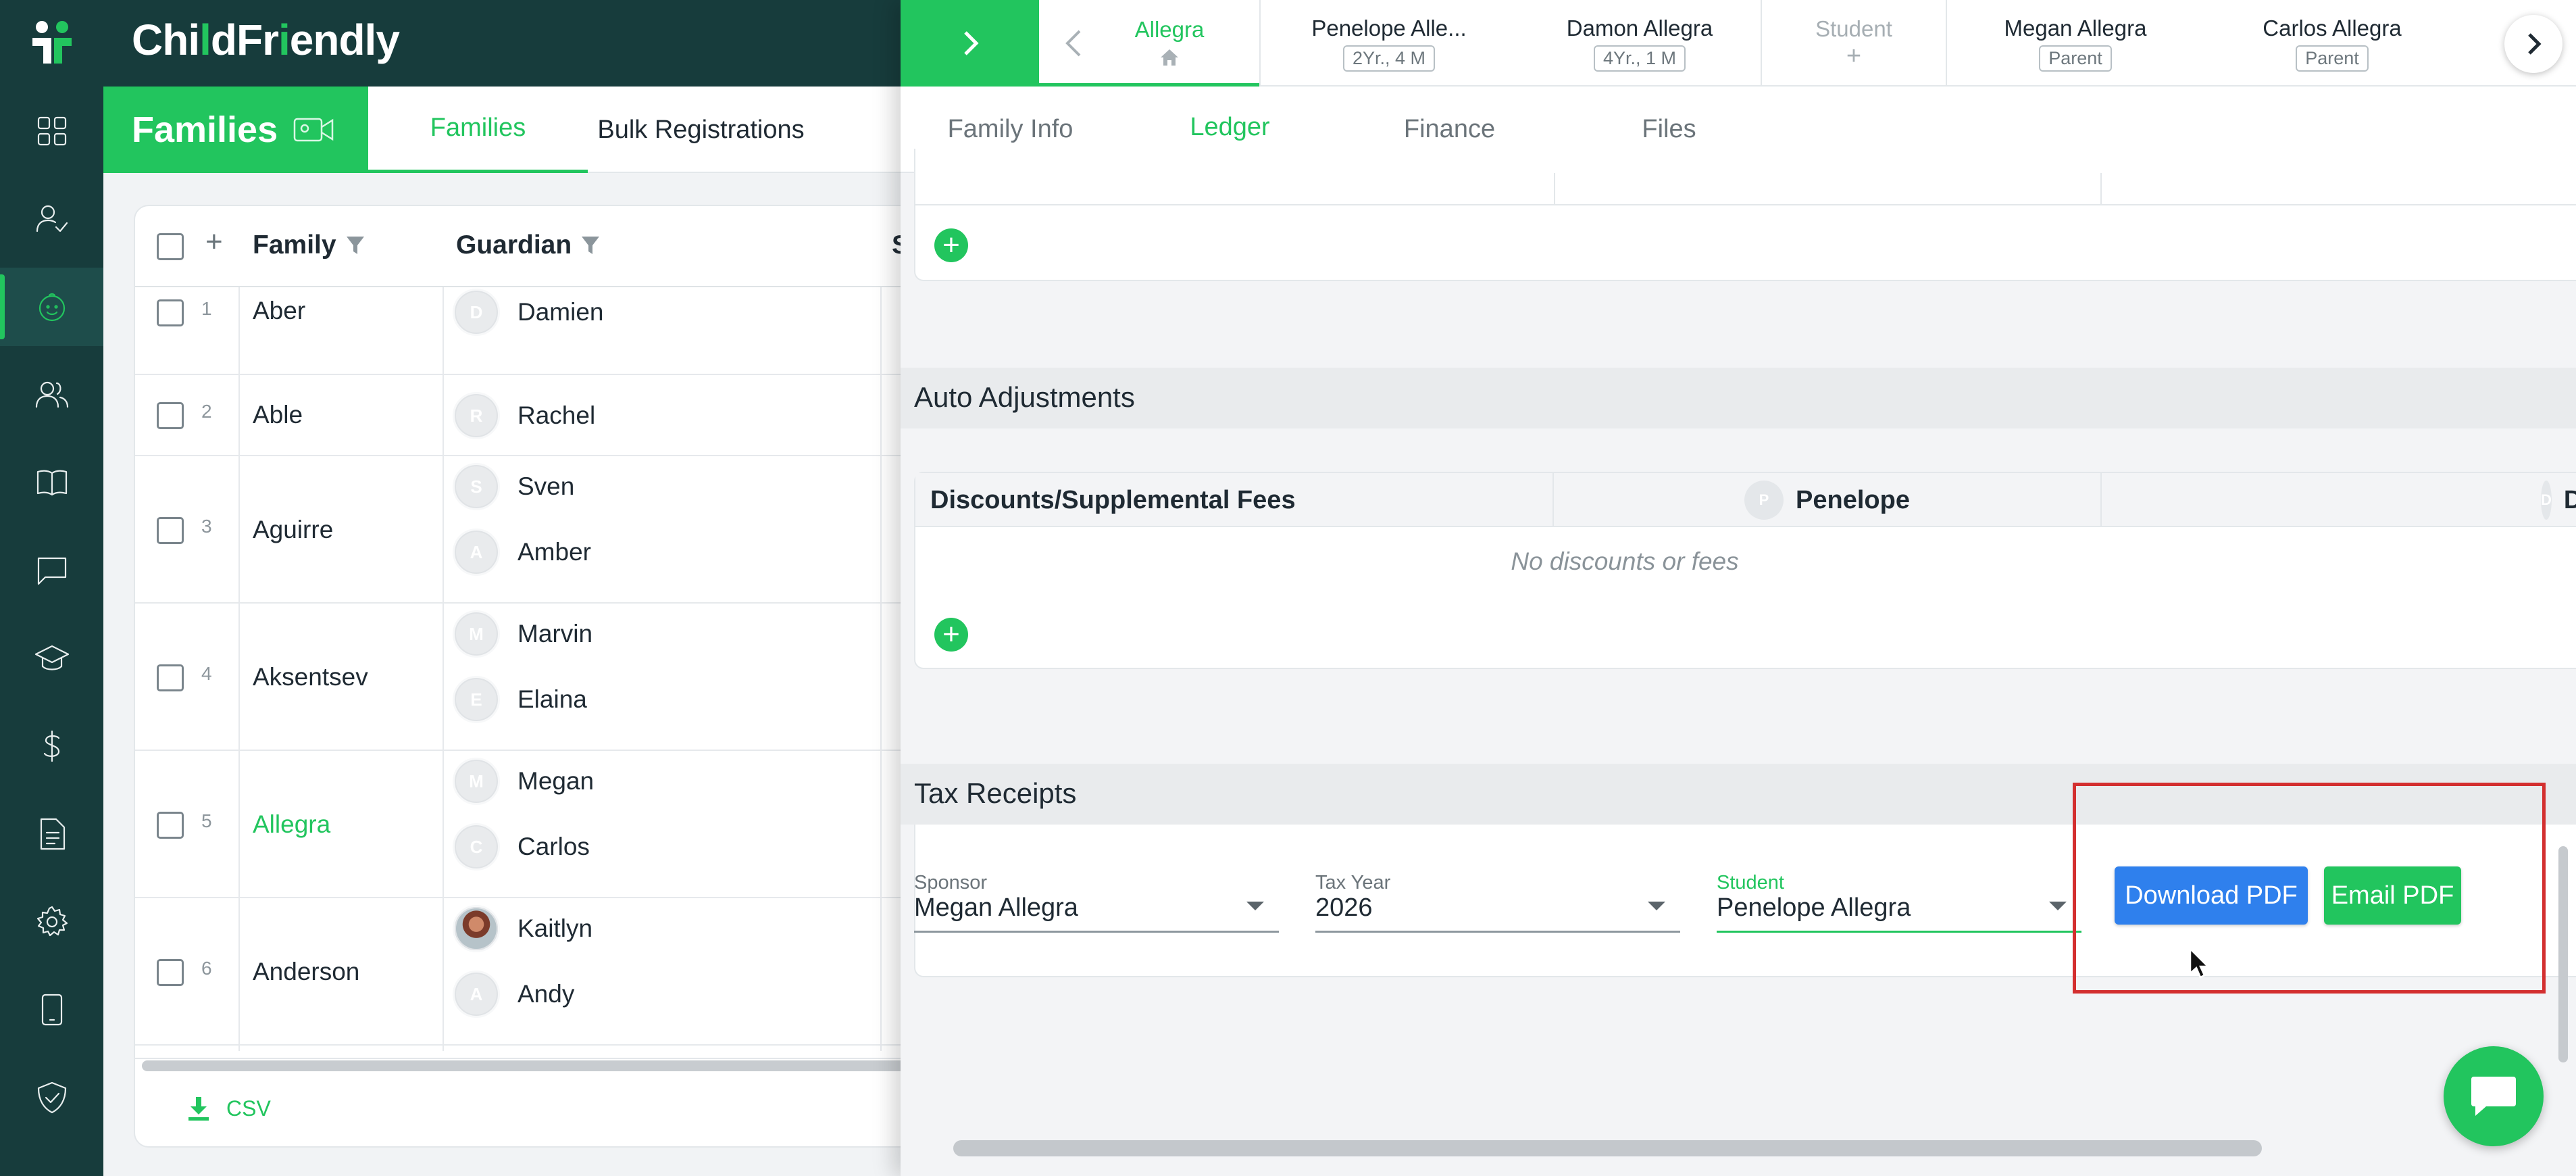 The image size is (2576, 1176). I want to click on add-adjustment-button: +, so click(951, 635).